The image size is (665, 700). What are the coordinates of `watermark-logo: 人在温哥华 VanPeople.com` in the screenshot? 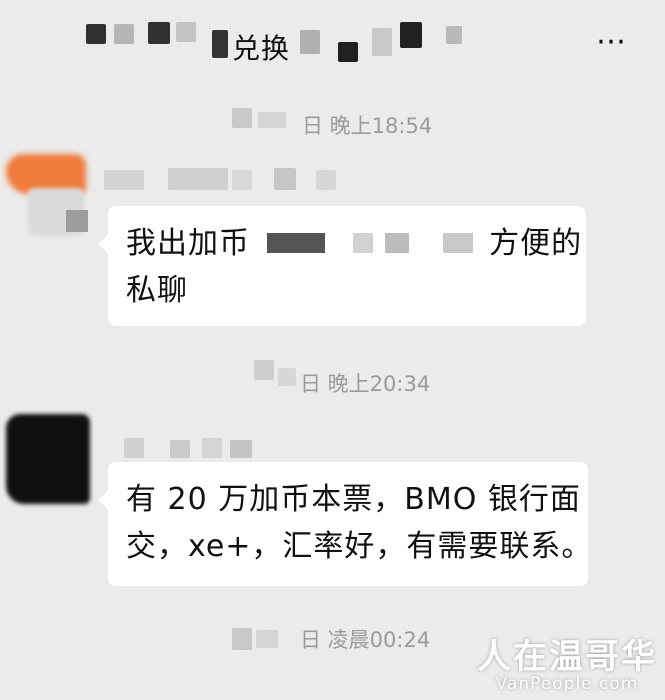 It's located at (567, 661).